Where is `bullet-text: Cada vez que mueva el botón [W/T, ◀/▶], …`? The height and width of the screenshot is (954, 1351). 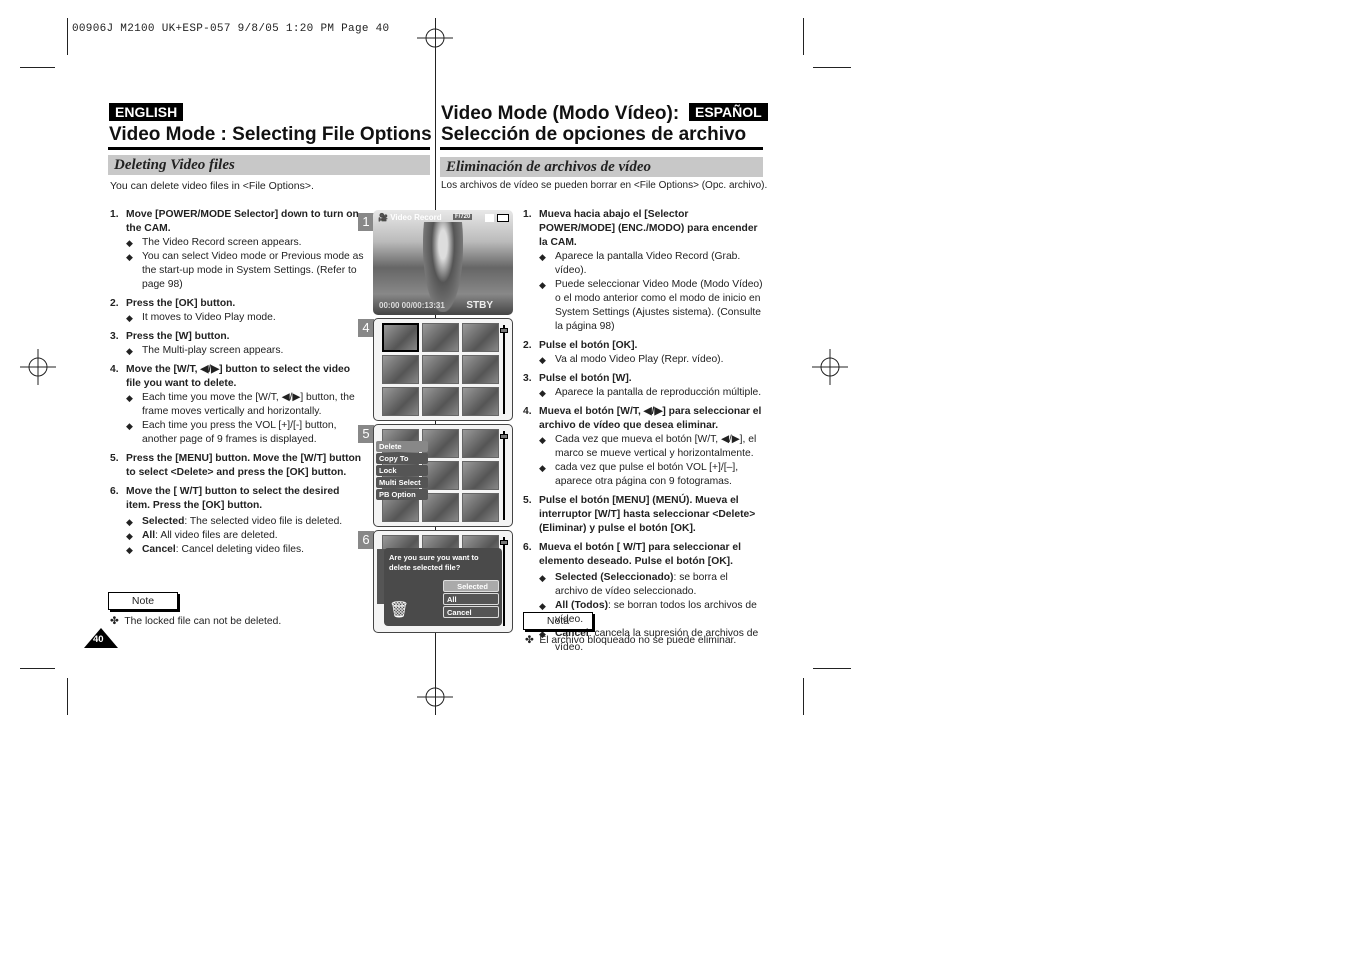 bullet-text: Cada vez que mueva el botón [W/T, ◀/▶], … is located at coordinates (656, 446).